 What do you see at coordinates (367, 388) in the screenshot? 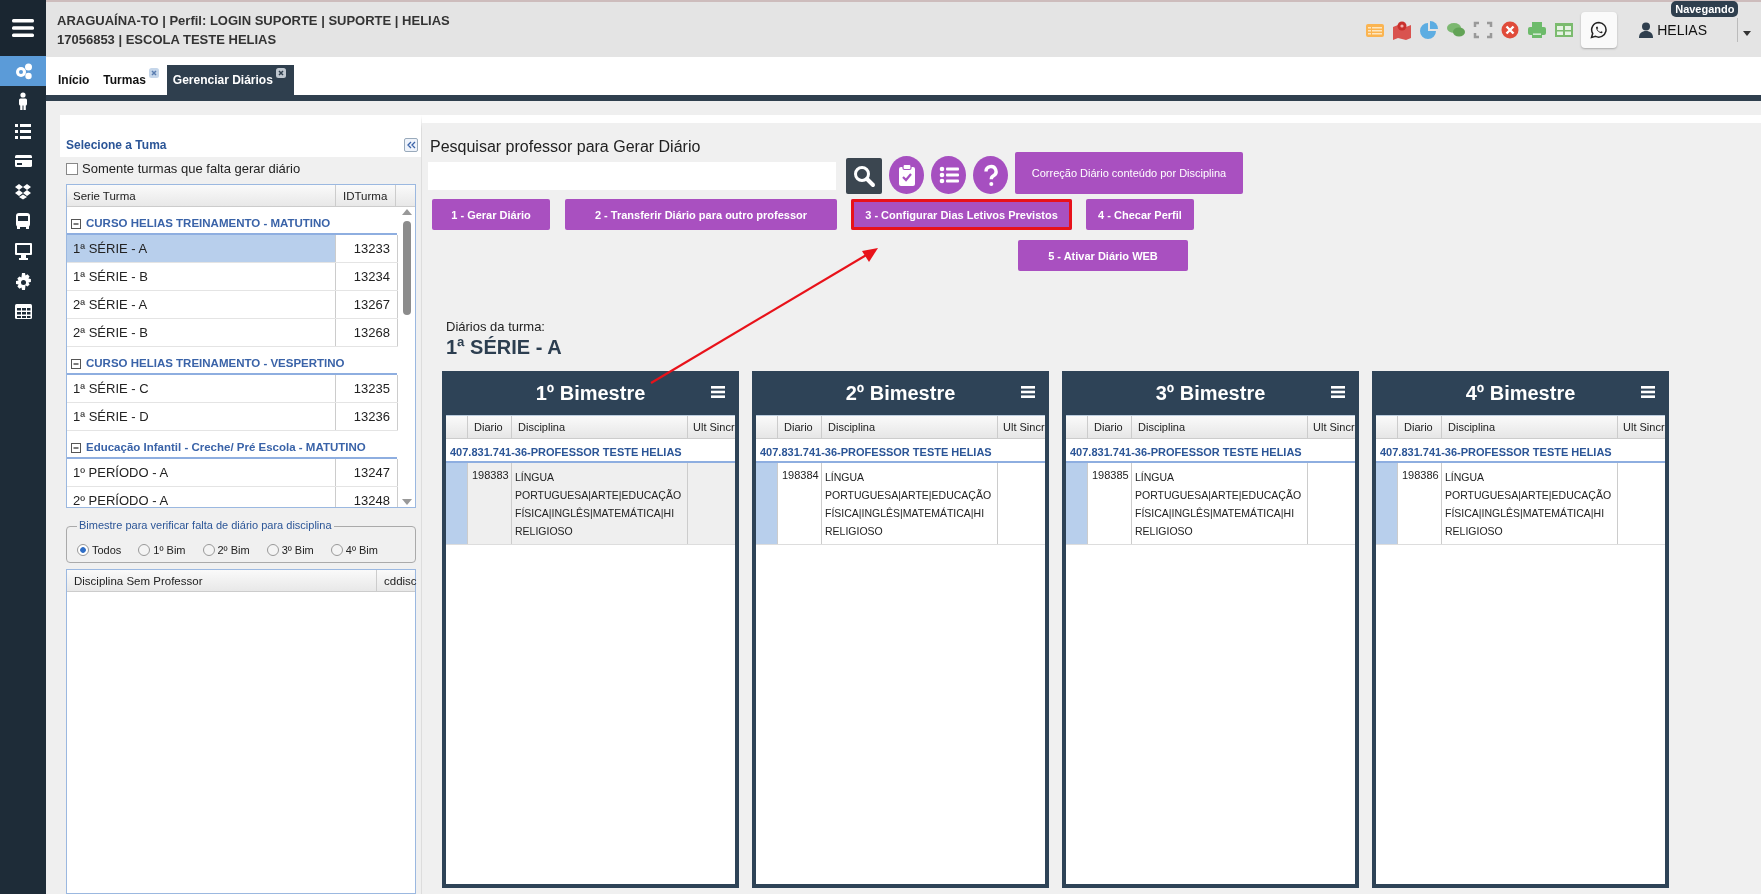
I see `table-cell: 13235` at bounding box center [367, 388].